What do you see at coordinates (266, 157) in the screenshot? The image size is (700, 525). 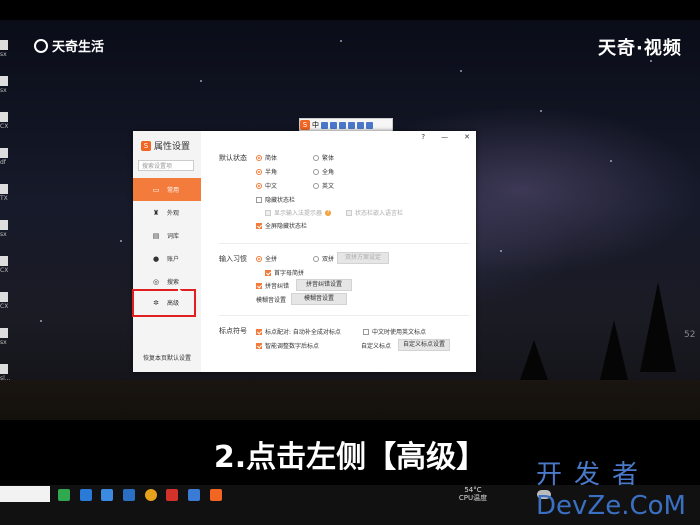 I see `radio-simplified: 简体` at bounding box center [266, 157].